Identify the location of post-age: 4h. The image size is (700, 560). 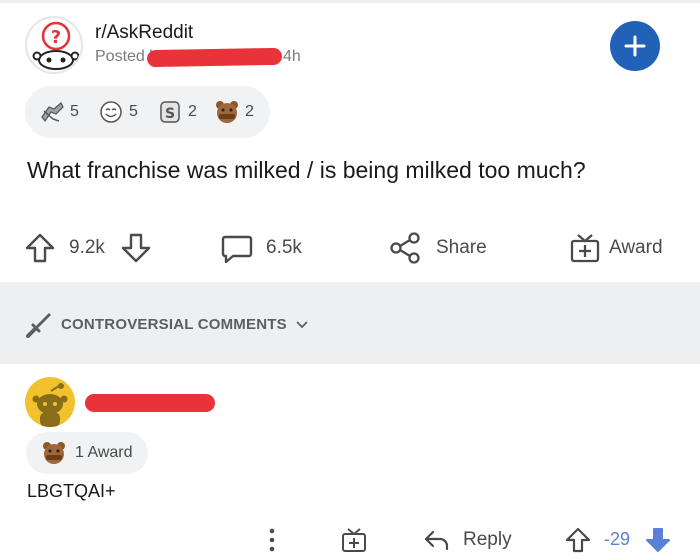
(292, 56).